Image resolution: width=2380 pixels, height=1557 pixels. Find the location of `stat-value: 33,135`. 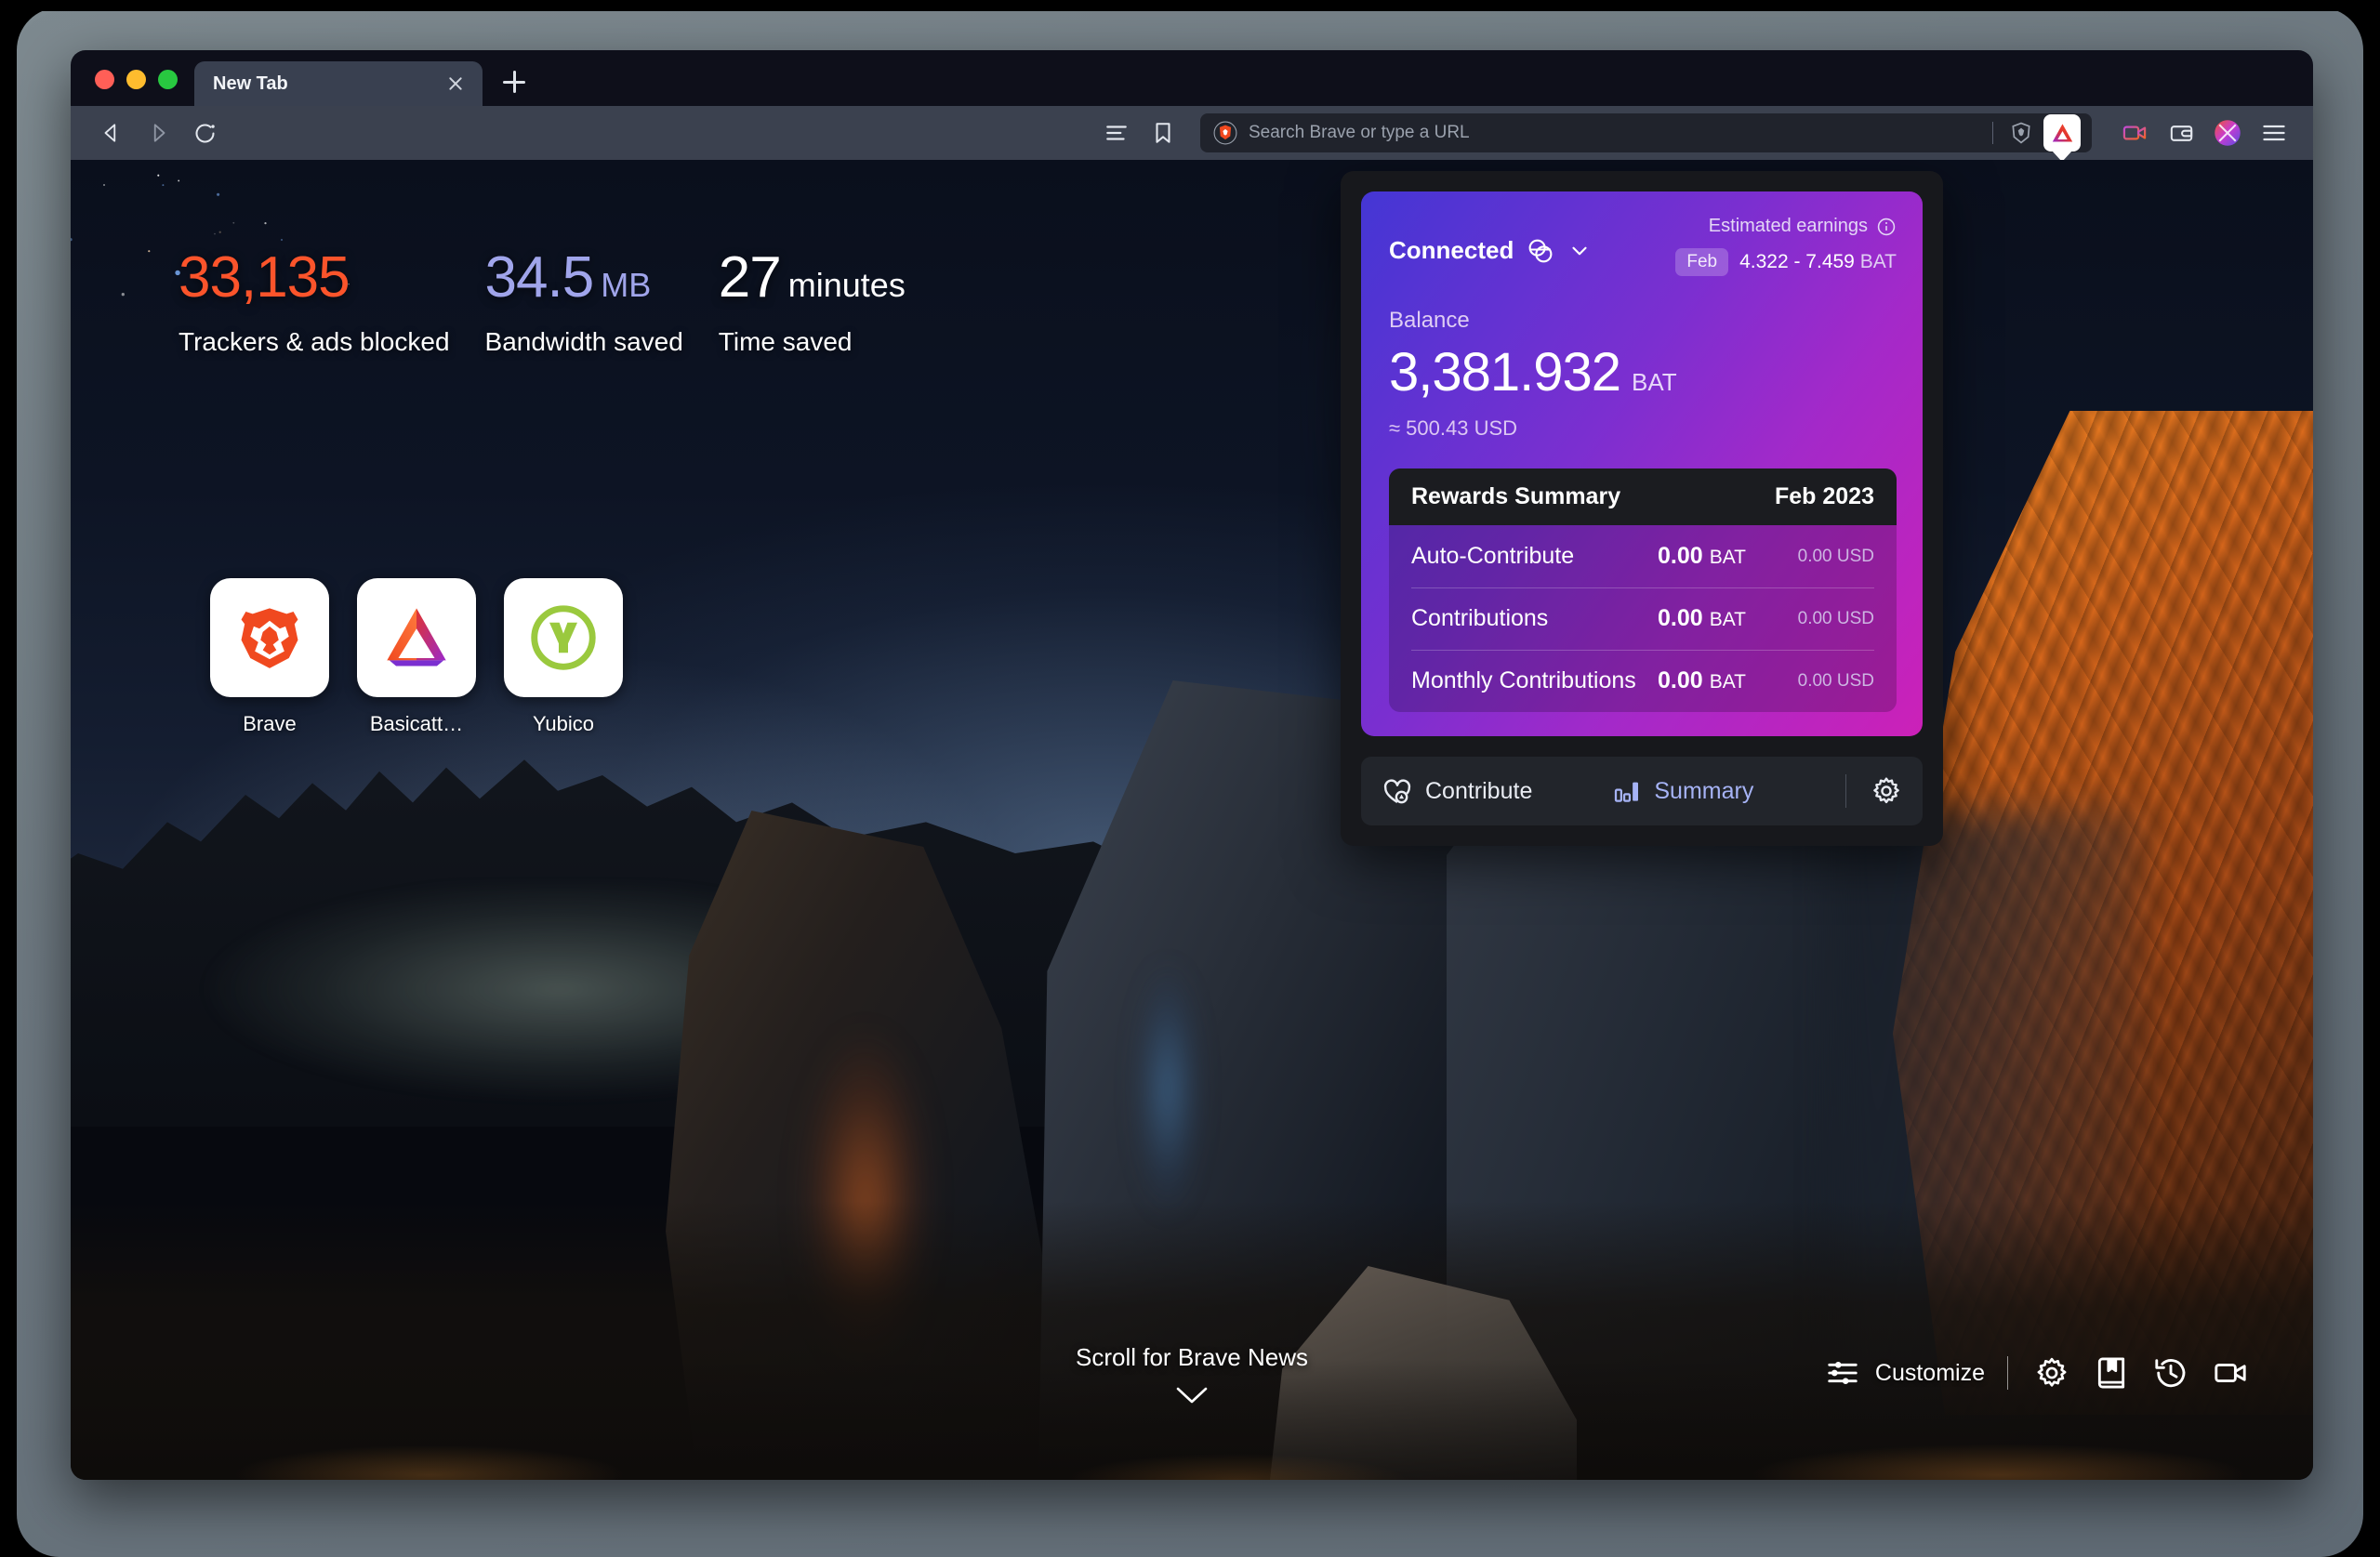

stat-value: 33,135 is located at coordinates (264, 277).